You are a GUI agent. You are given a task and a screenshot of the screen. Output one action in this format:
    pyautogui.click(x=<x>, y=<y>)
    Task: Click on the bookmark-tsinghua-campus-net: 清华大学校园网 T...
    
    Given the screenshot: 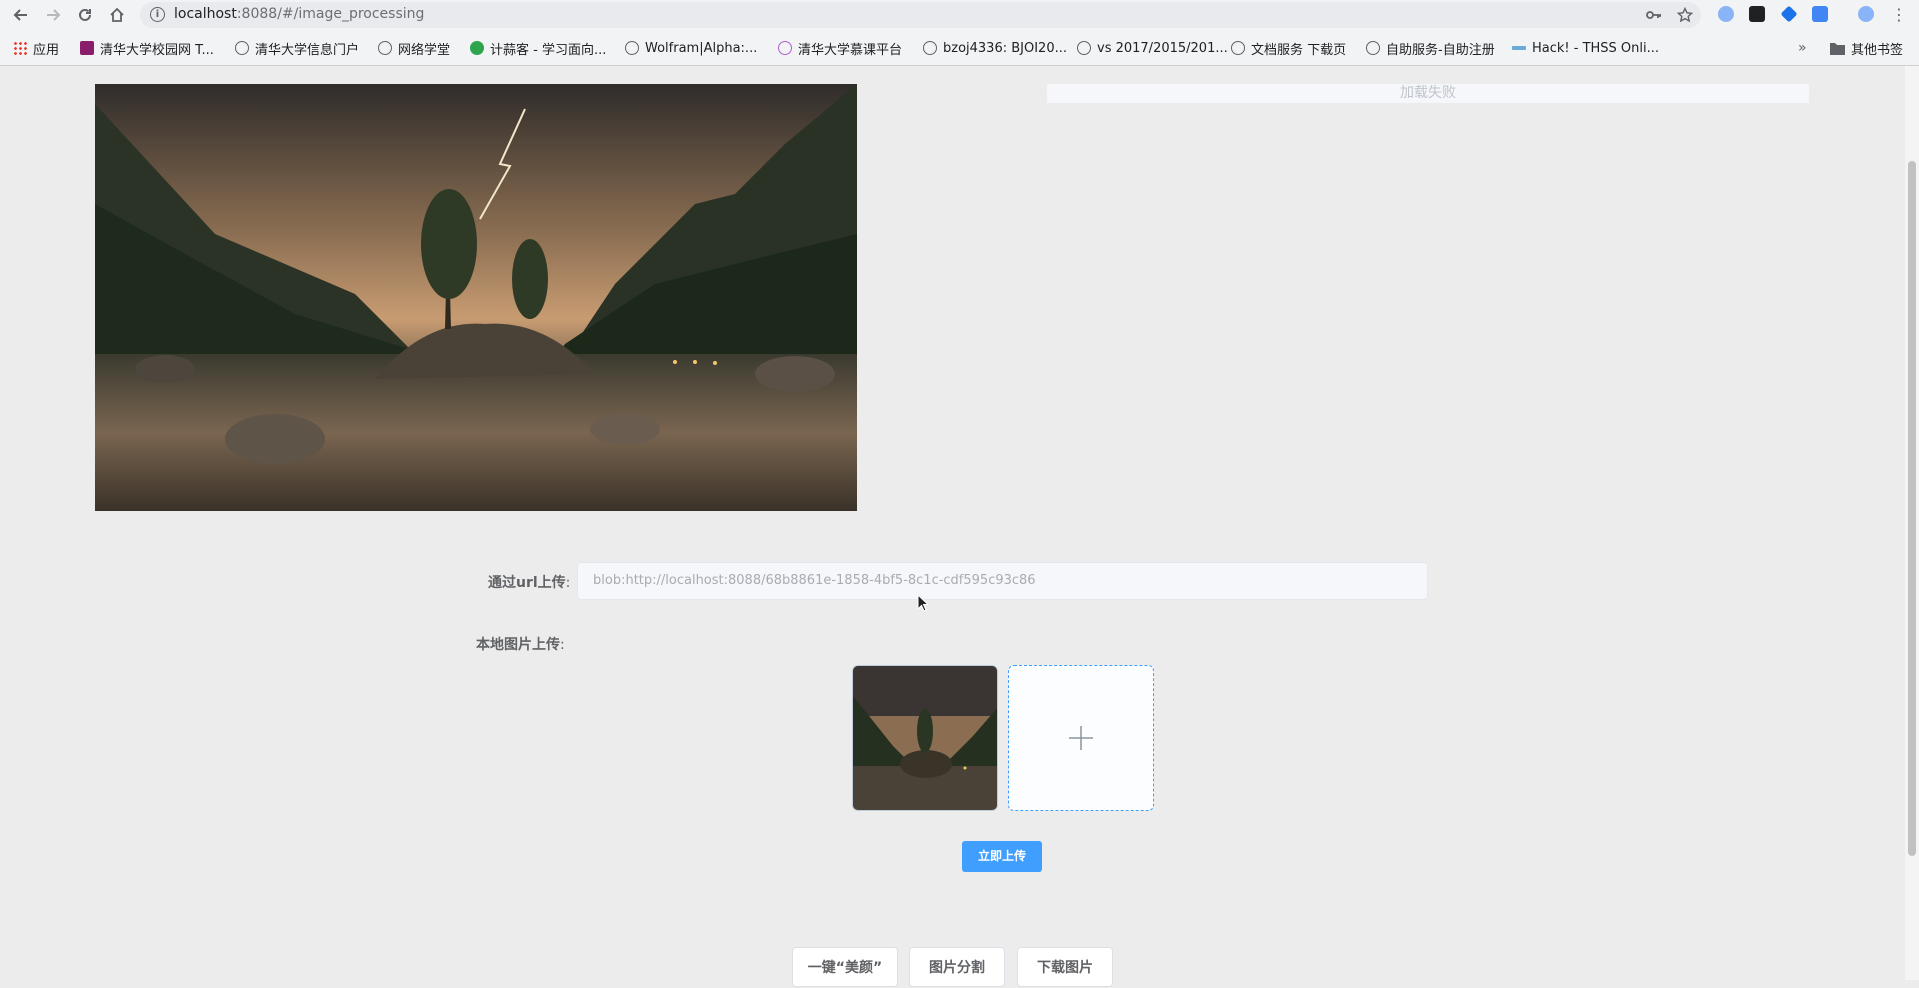 What is the action you would take?
    pyautogui.click(x=147, y=48)
    